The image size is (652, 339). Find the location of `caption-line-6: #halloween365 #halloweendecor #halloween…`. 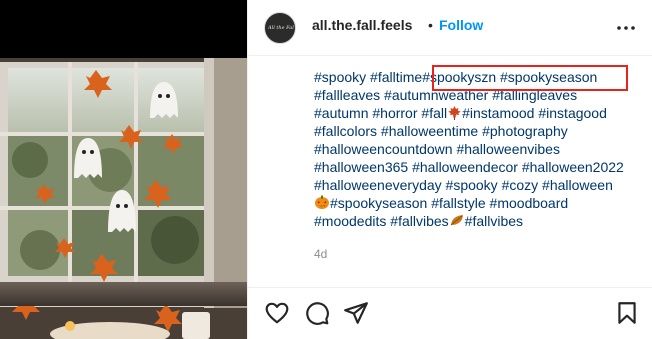

caption-line-6: #halloween365 #halloweendecor #halloween… is located at coordinates (479, 167).